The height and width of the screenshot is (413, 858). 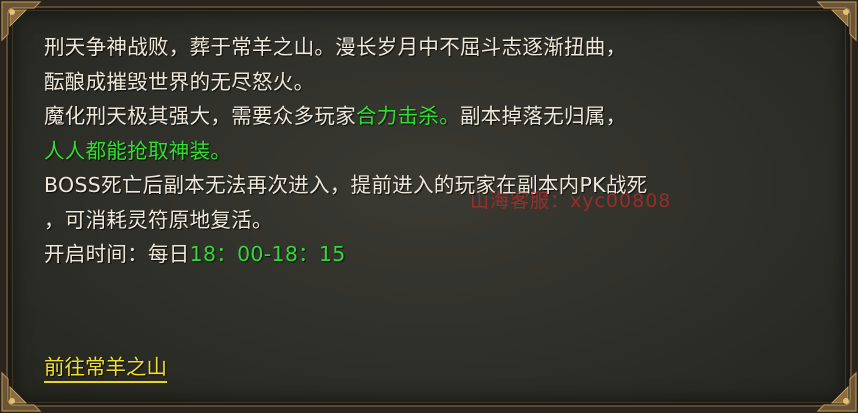 I want to click on description-line: 魔化刑天极其强大，需要众多玩家合力击杀。副本掉落无归属，, so click(x=434, y=116).